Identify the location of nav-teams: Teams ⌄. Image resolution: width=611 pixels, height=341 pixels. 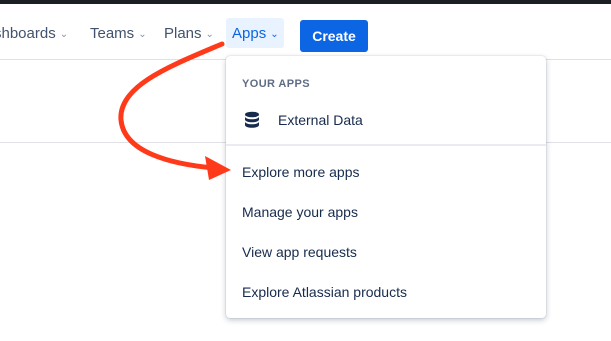
(118, 33).